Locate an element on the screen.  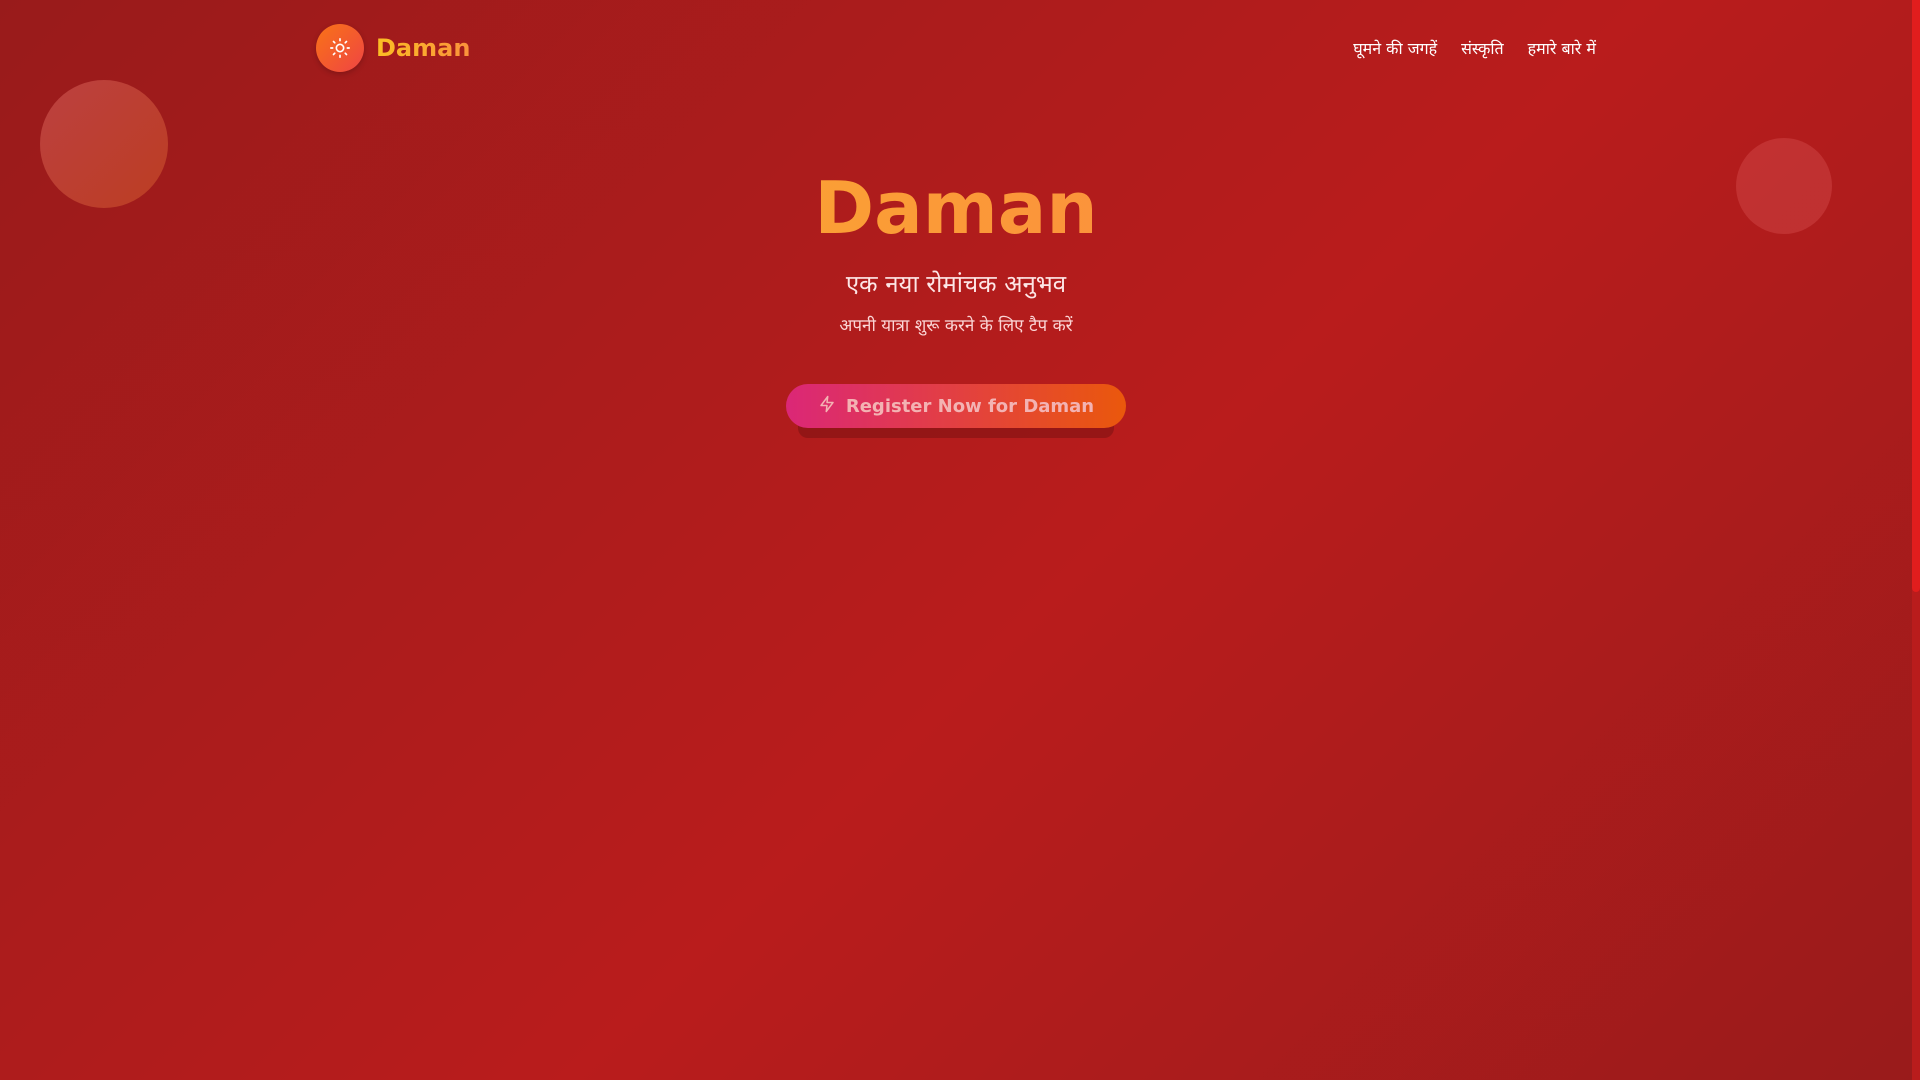
cta-wrapper: Register Now for Daman is located at coordinates (956, 411).